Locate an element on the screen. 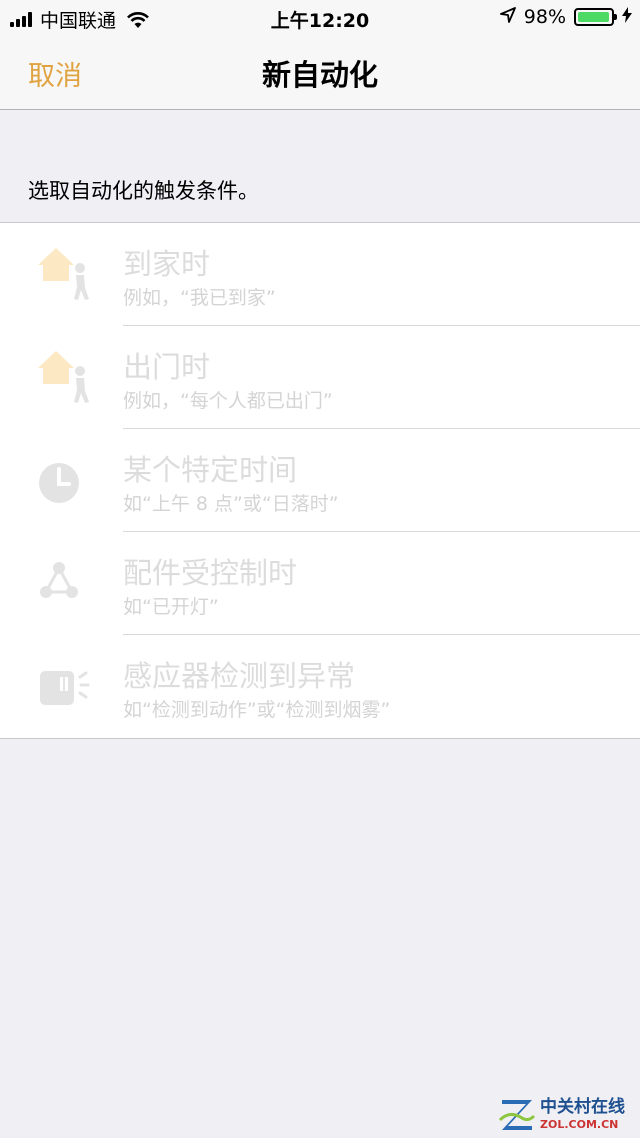 The width and height of the screenshot is (640, 1138). zol-watermark: 中关村在线 ZOL.COM.CN is located at coordinates (566, 1114).